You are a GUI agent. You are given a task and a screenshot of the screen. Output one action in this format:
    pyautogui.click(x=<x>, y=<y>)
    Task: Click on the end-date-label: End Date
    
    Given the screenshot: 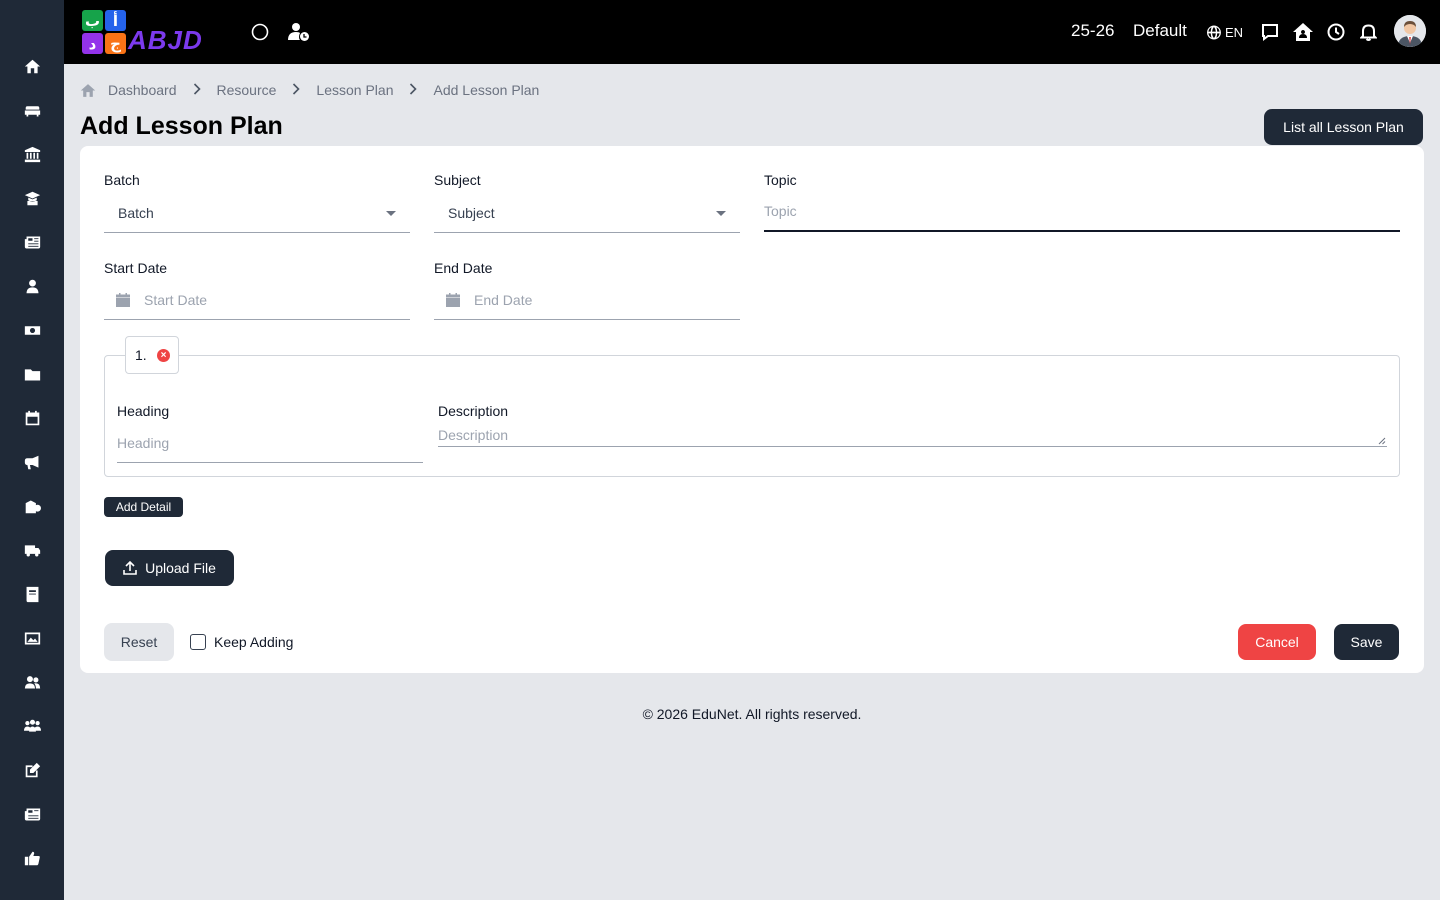 What is the action you would take?
    pyautogui.click(x=463, y=268)
    